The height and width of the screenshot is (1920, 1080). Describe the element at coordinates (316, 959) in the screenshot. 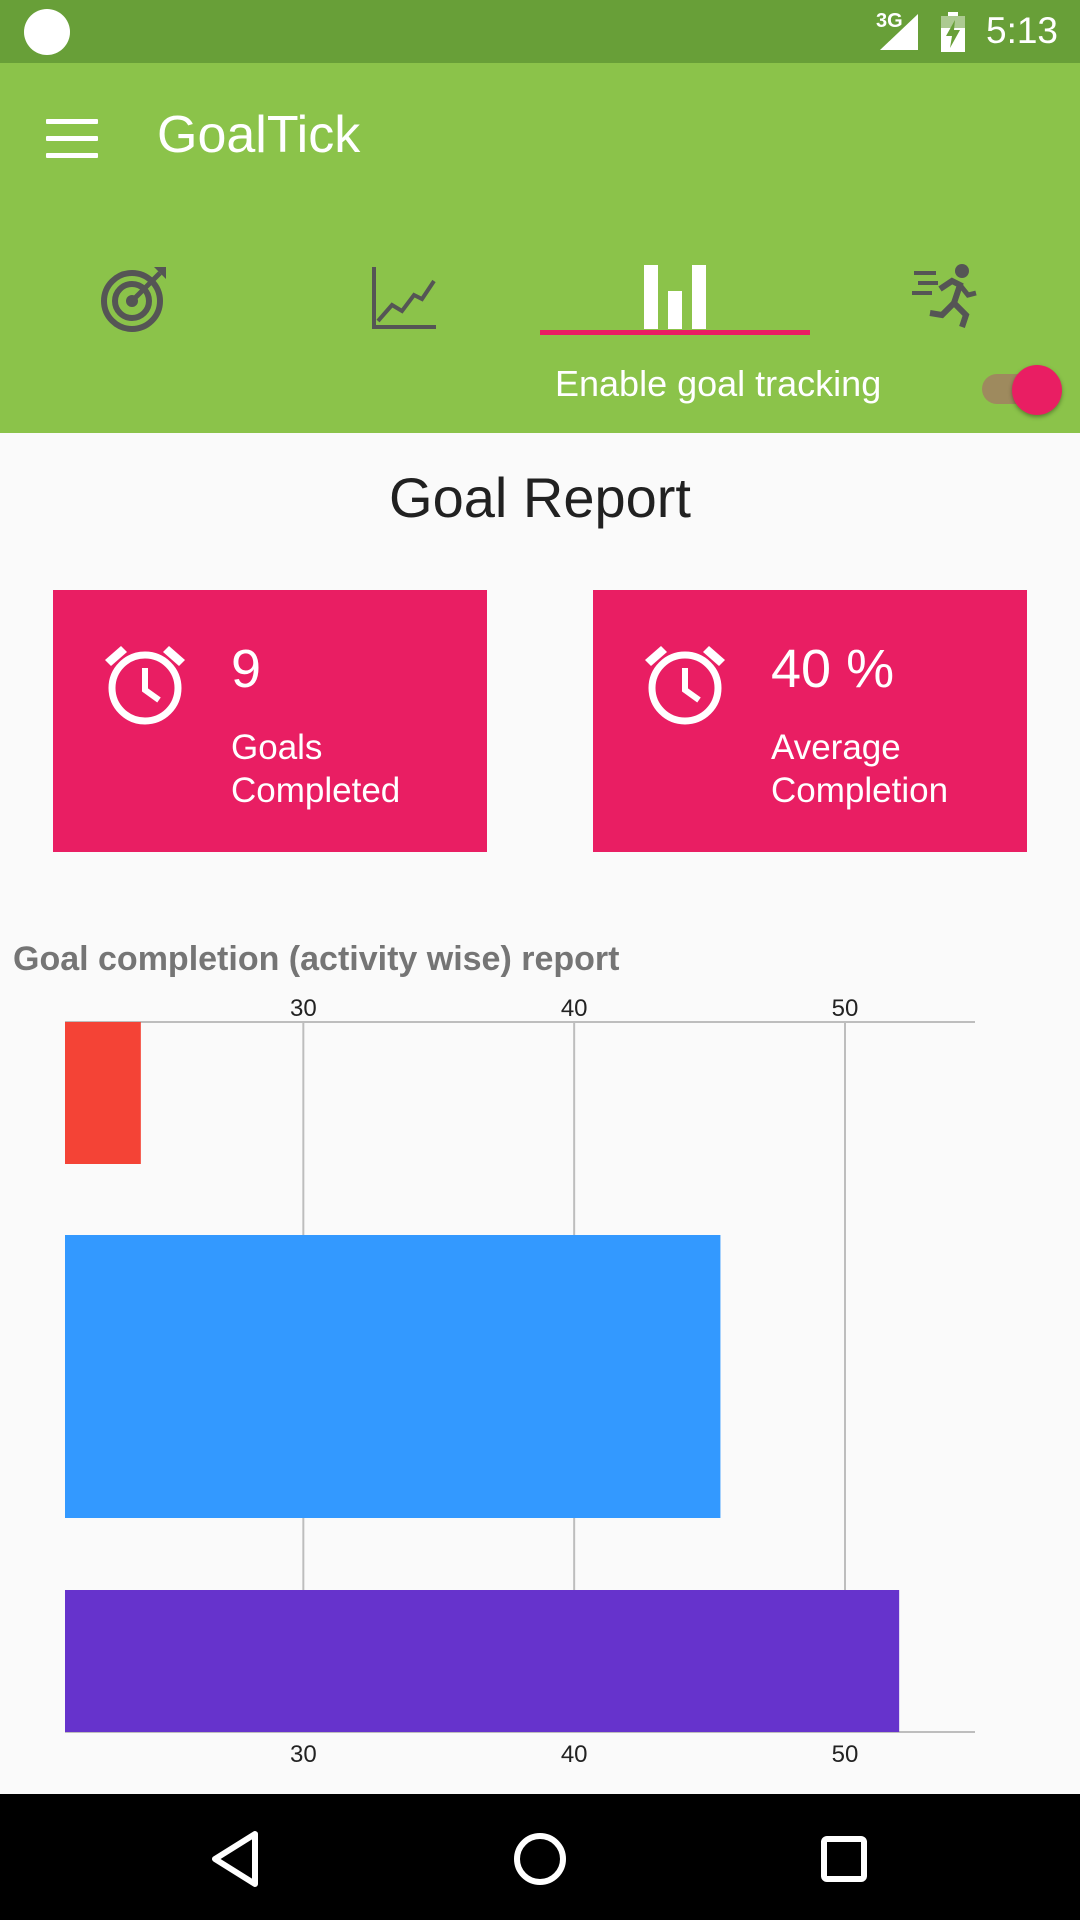

I see `chart-title: Goal completion (activity wise) report` at that location.